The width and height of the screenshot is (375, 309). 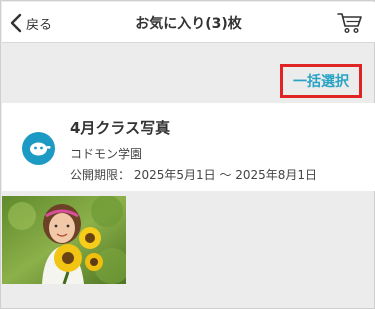 I want to click on app-logo-icon, so click(x=38, y=148).